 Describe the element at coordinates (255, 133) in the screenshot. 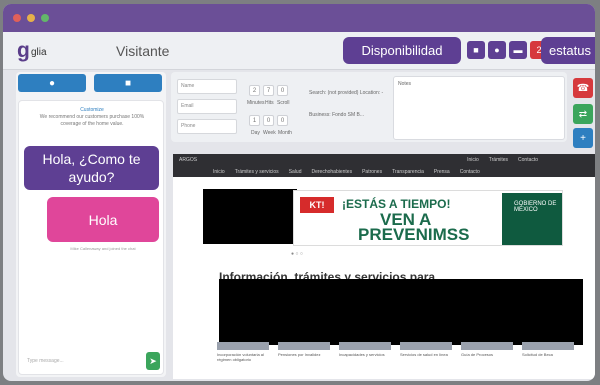

I see `label-day: Day` at that location.